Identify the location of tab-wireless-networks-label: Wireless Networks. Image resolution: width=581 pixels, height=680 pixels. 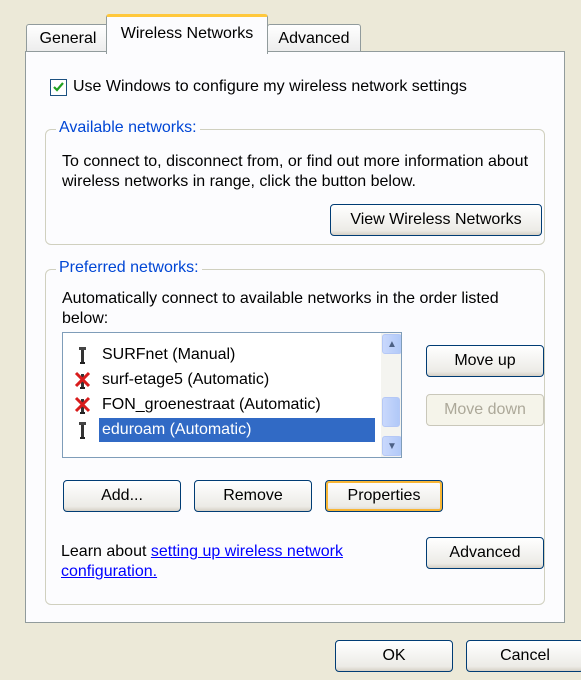
(187, 33).